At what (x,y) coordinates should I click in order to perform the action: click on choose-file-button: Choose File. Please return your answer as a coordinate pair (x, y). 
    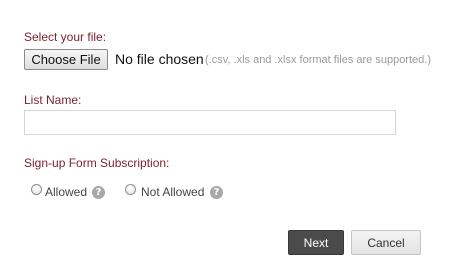
    Looking at the image, I should click on (66, 59).